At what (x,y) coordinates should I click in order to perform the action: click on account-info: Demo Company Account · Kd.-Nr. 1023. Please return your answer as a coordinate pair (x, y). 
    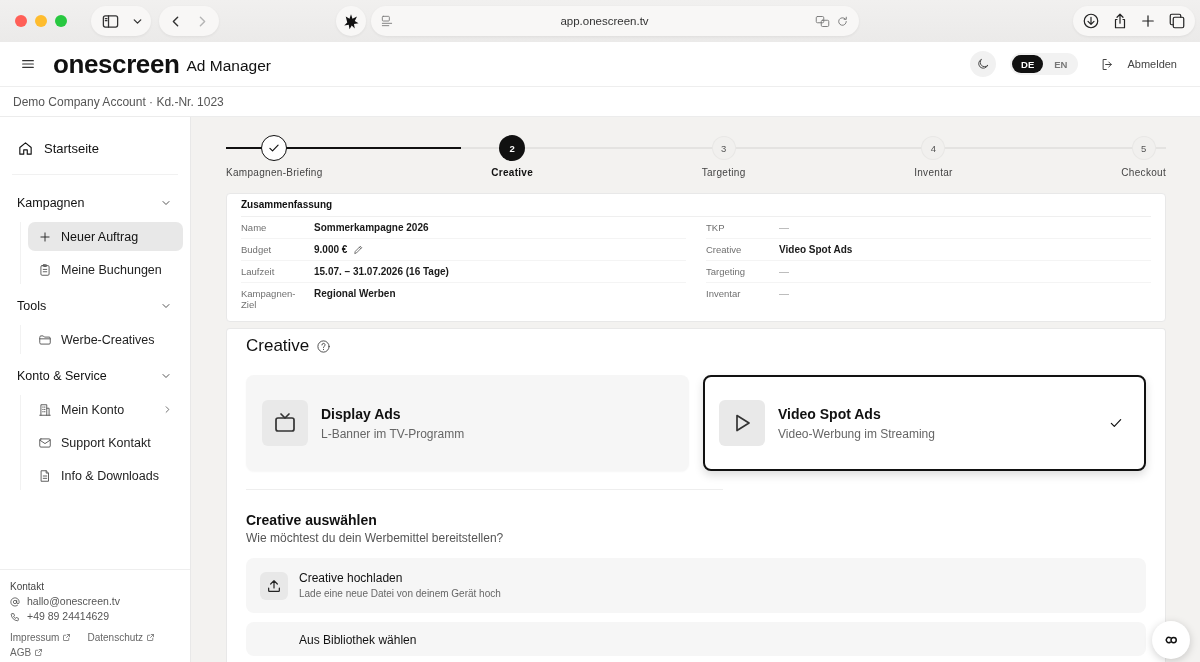
    Looking at the image, I should click on (118, 101).